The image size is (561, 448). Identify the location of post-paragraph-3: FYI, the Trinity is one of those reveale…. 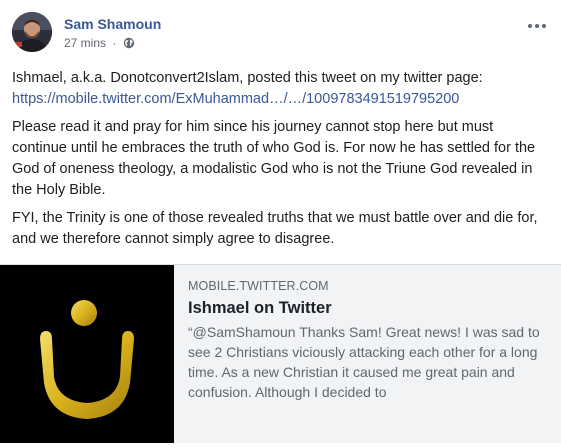
(275, 228).